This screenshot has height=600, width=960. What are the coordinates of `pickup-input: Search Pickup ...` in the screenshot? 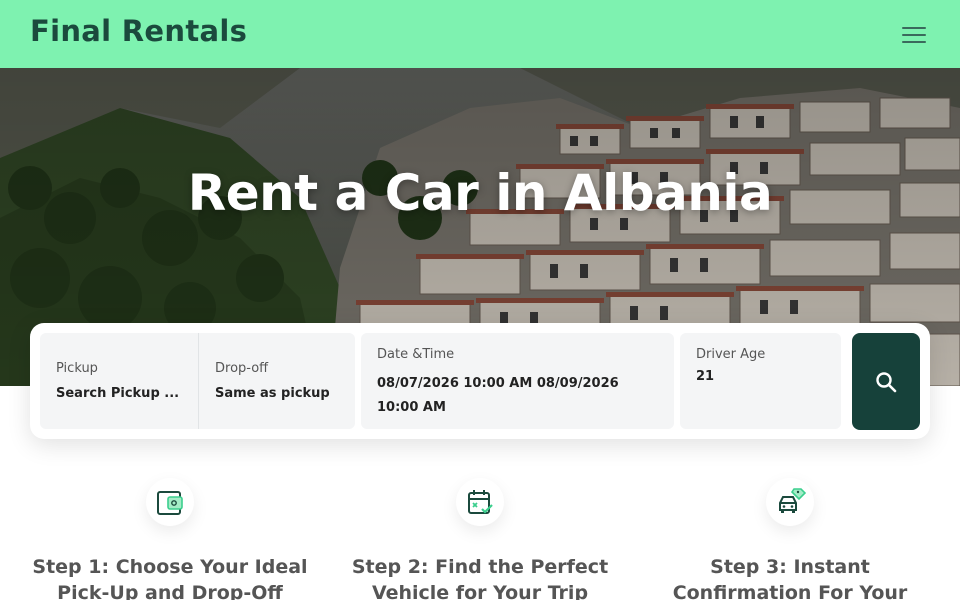 It's located at (117, 393).